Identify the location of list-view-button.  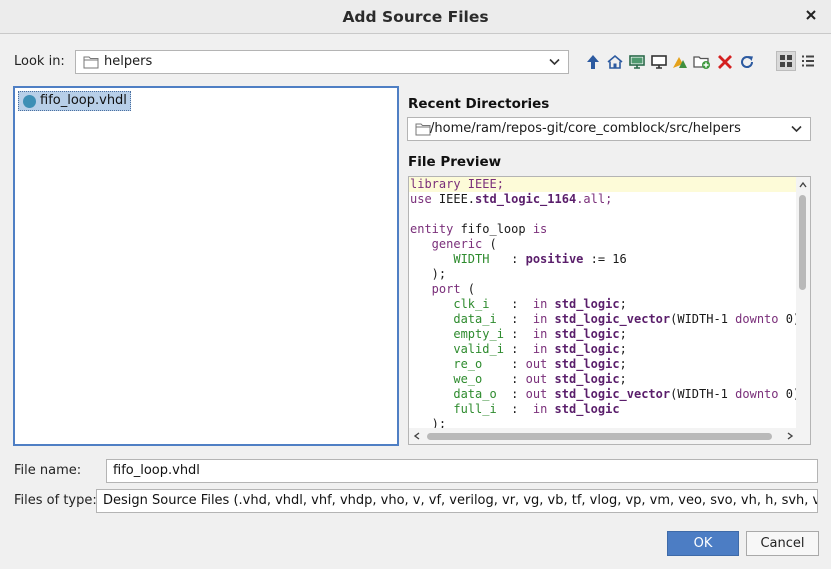
(808, 61).